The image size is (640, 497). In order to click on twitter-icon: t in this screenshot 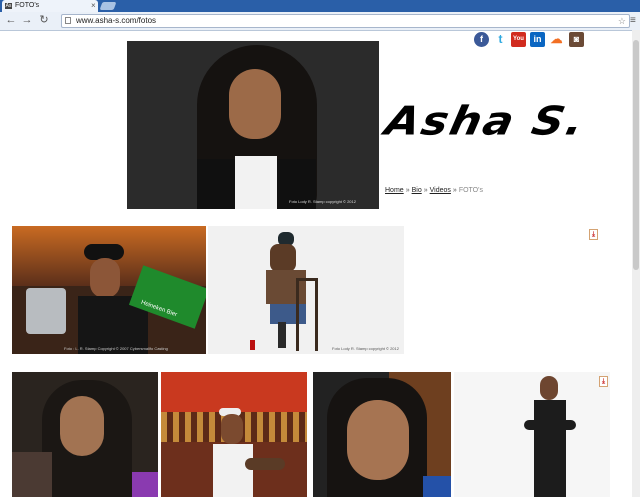, I will do `click(500, 39)`.